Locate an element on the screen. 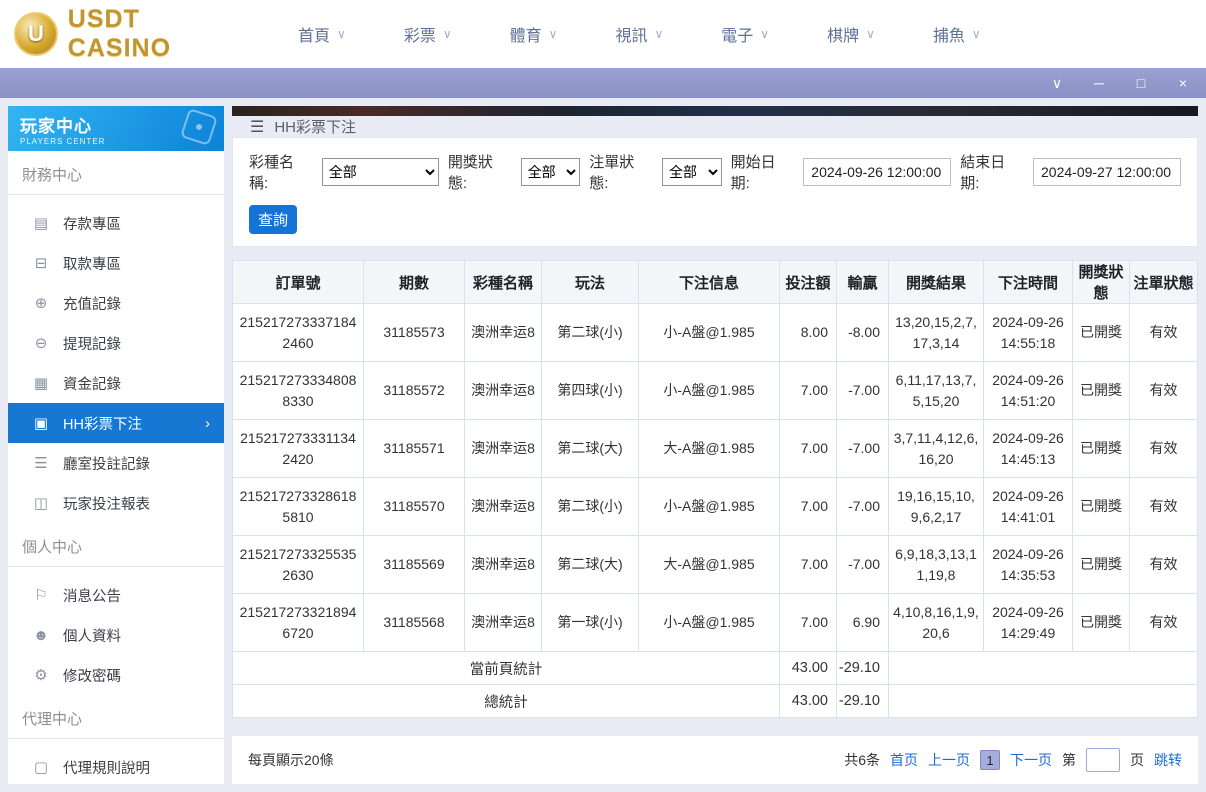 The width and height of the screenshot is (1206, 792). draw-result-cell: 6,11,17,13,7,5,15,20 is located at coordinates (936, 390).